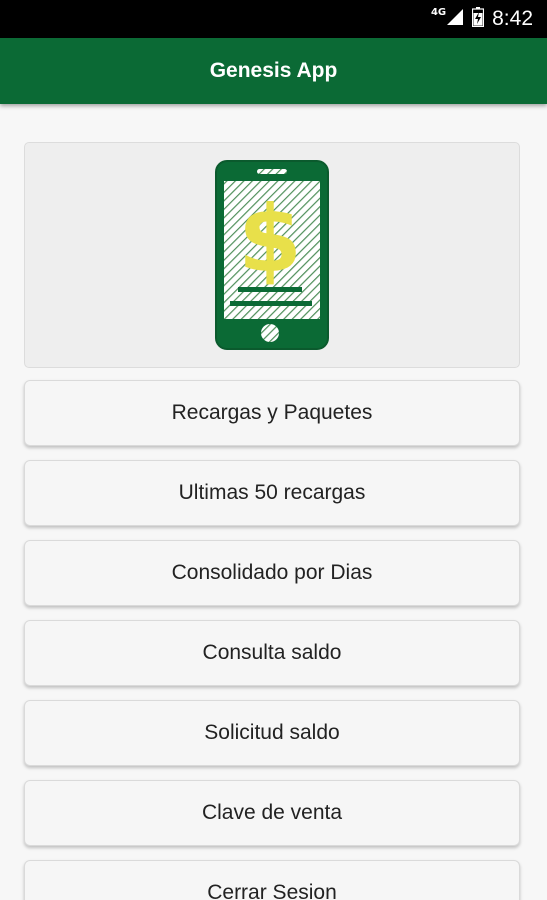  What do you see at coordinates (273, 19) in the screenshot?
I see `status-bar: 4G 8:42` at bounding box center [273, 19].